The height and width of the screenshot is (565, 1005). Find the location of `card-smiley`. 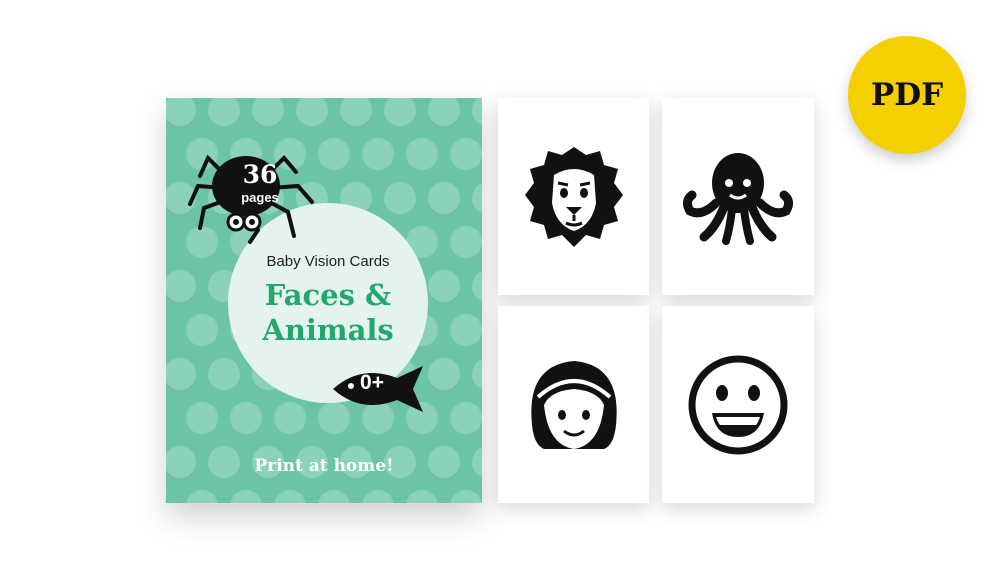

card-smiley is located at coordinates (738, 404).